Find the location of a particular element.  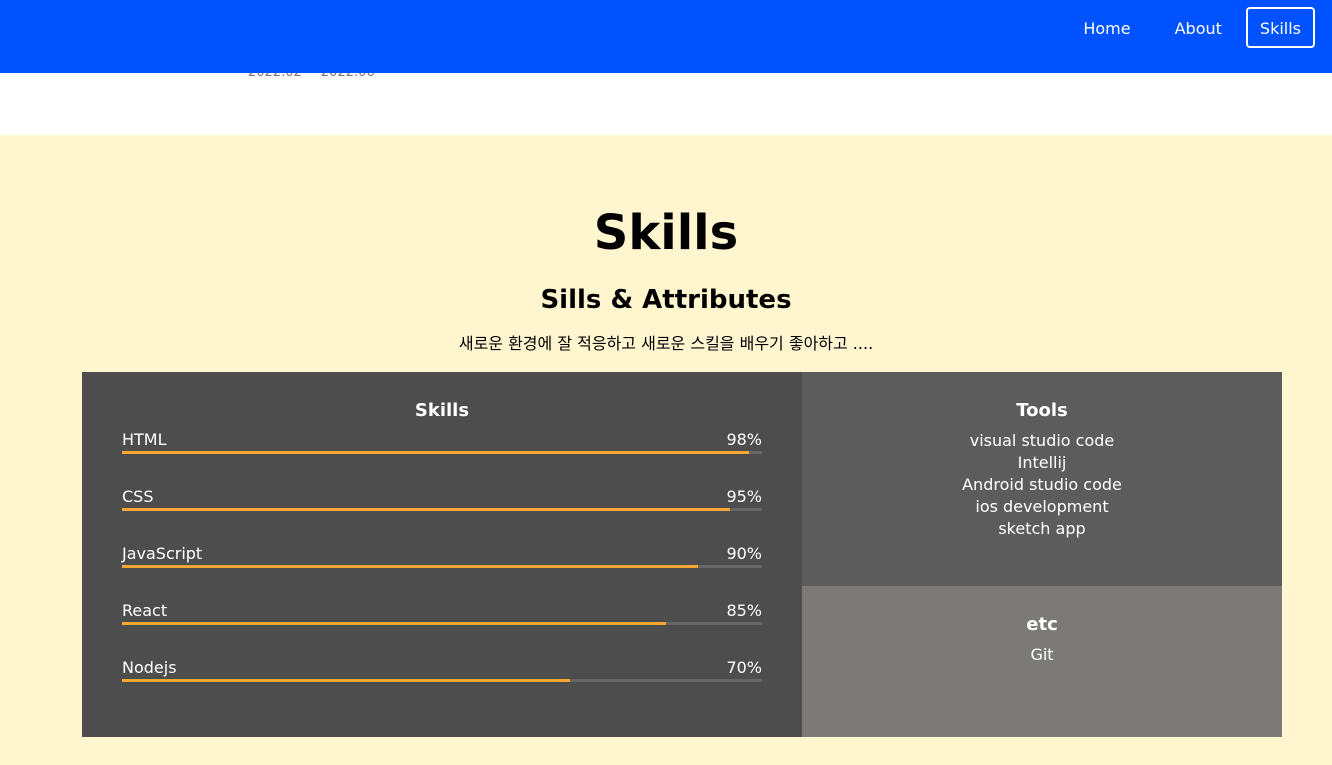

nav-item-about: About is located at coordinates (1198, 27).